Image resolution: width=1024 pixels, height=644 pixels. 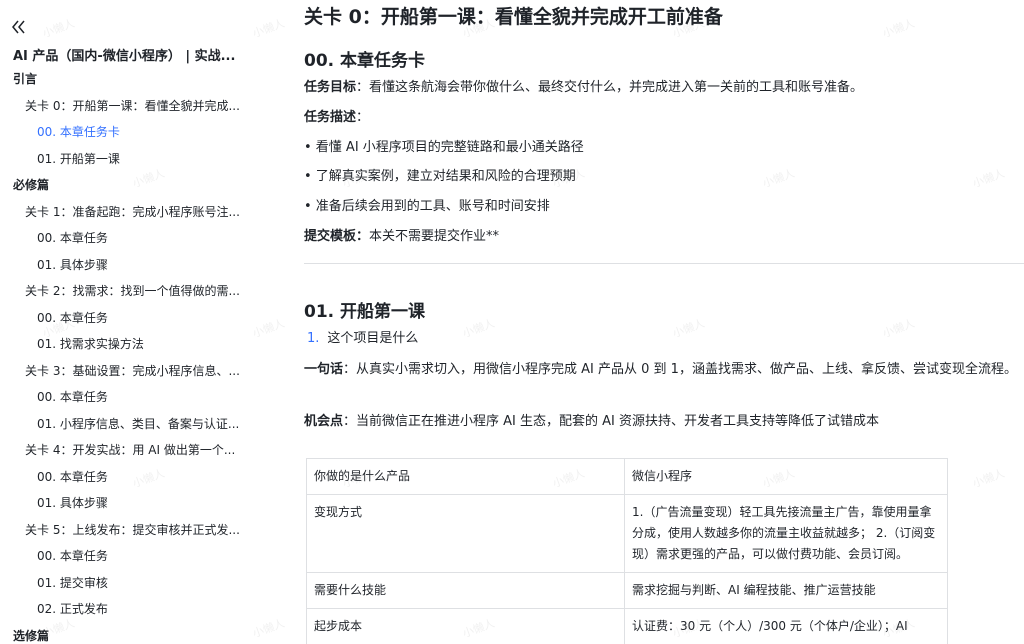 I want to click on sidebar-item: 01. 提交审核, so click(x=131, y=583).